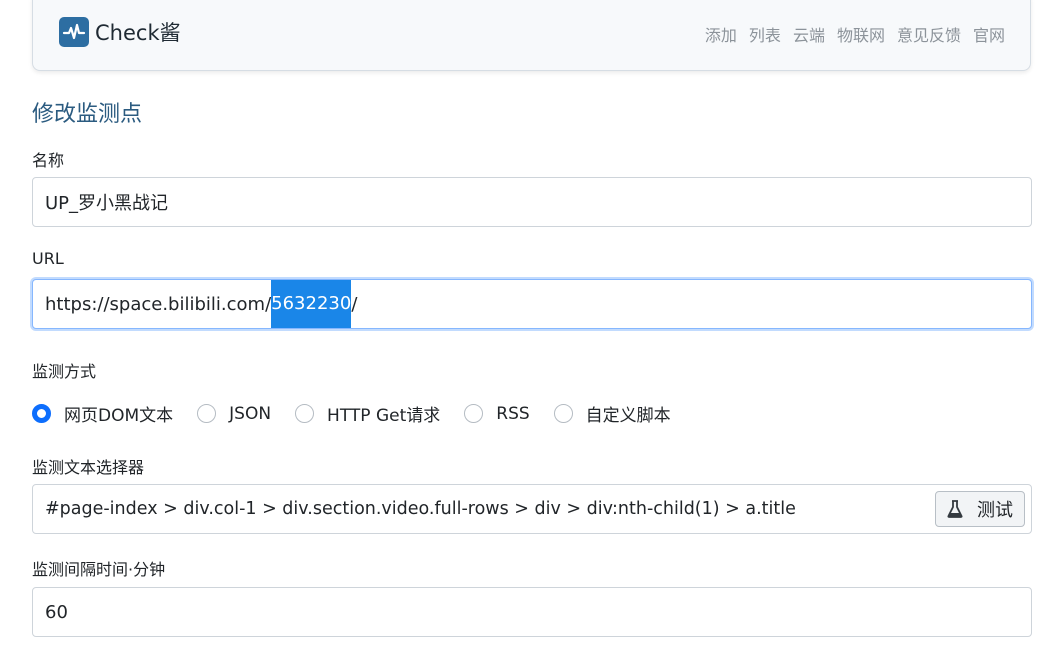  I want to click on nav-link-website: 官网, so click(989, 34).